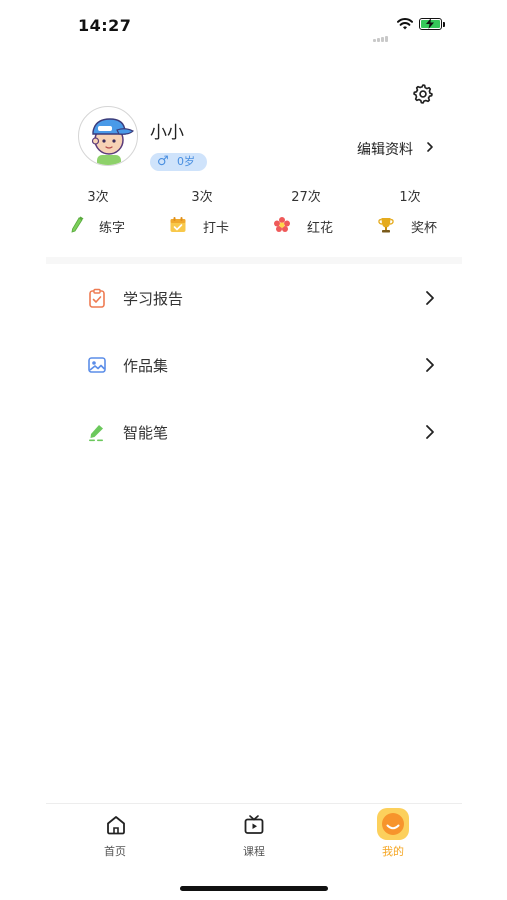 This screenshot has width=507, height=900. I want to click on tab-label-home: 首页, so click(115, 851).